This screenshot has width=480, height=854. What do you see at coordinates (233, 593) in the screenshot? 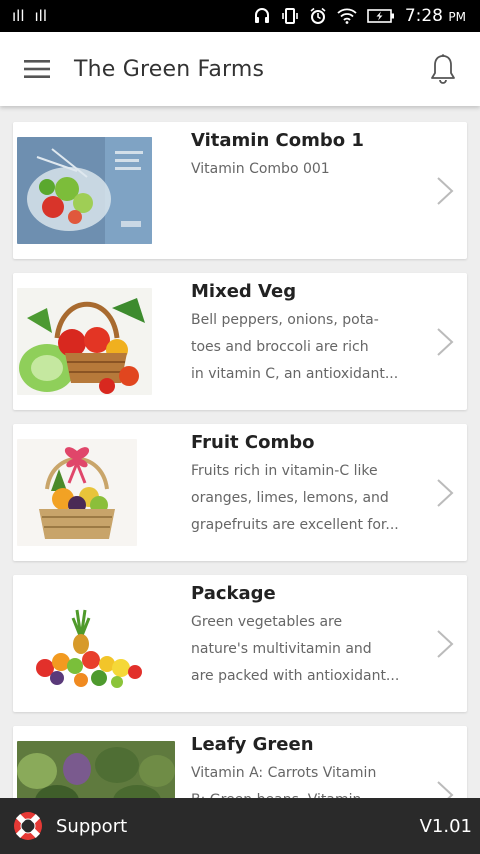
I see `product-title: Package` at bounding box center [233, 593].